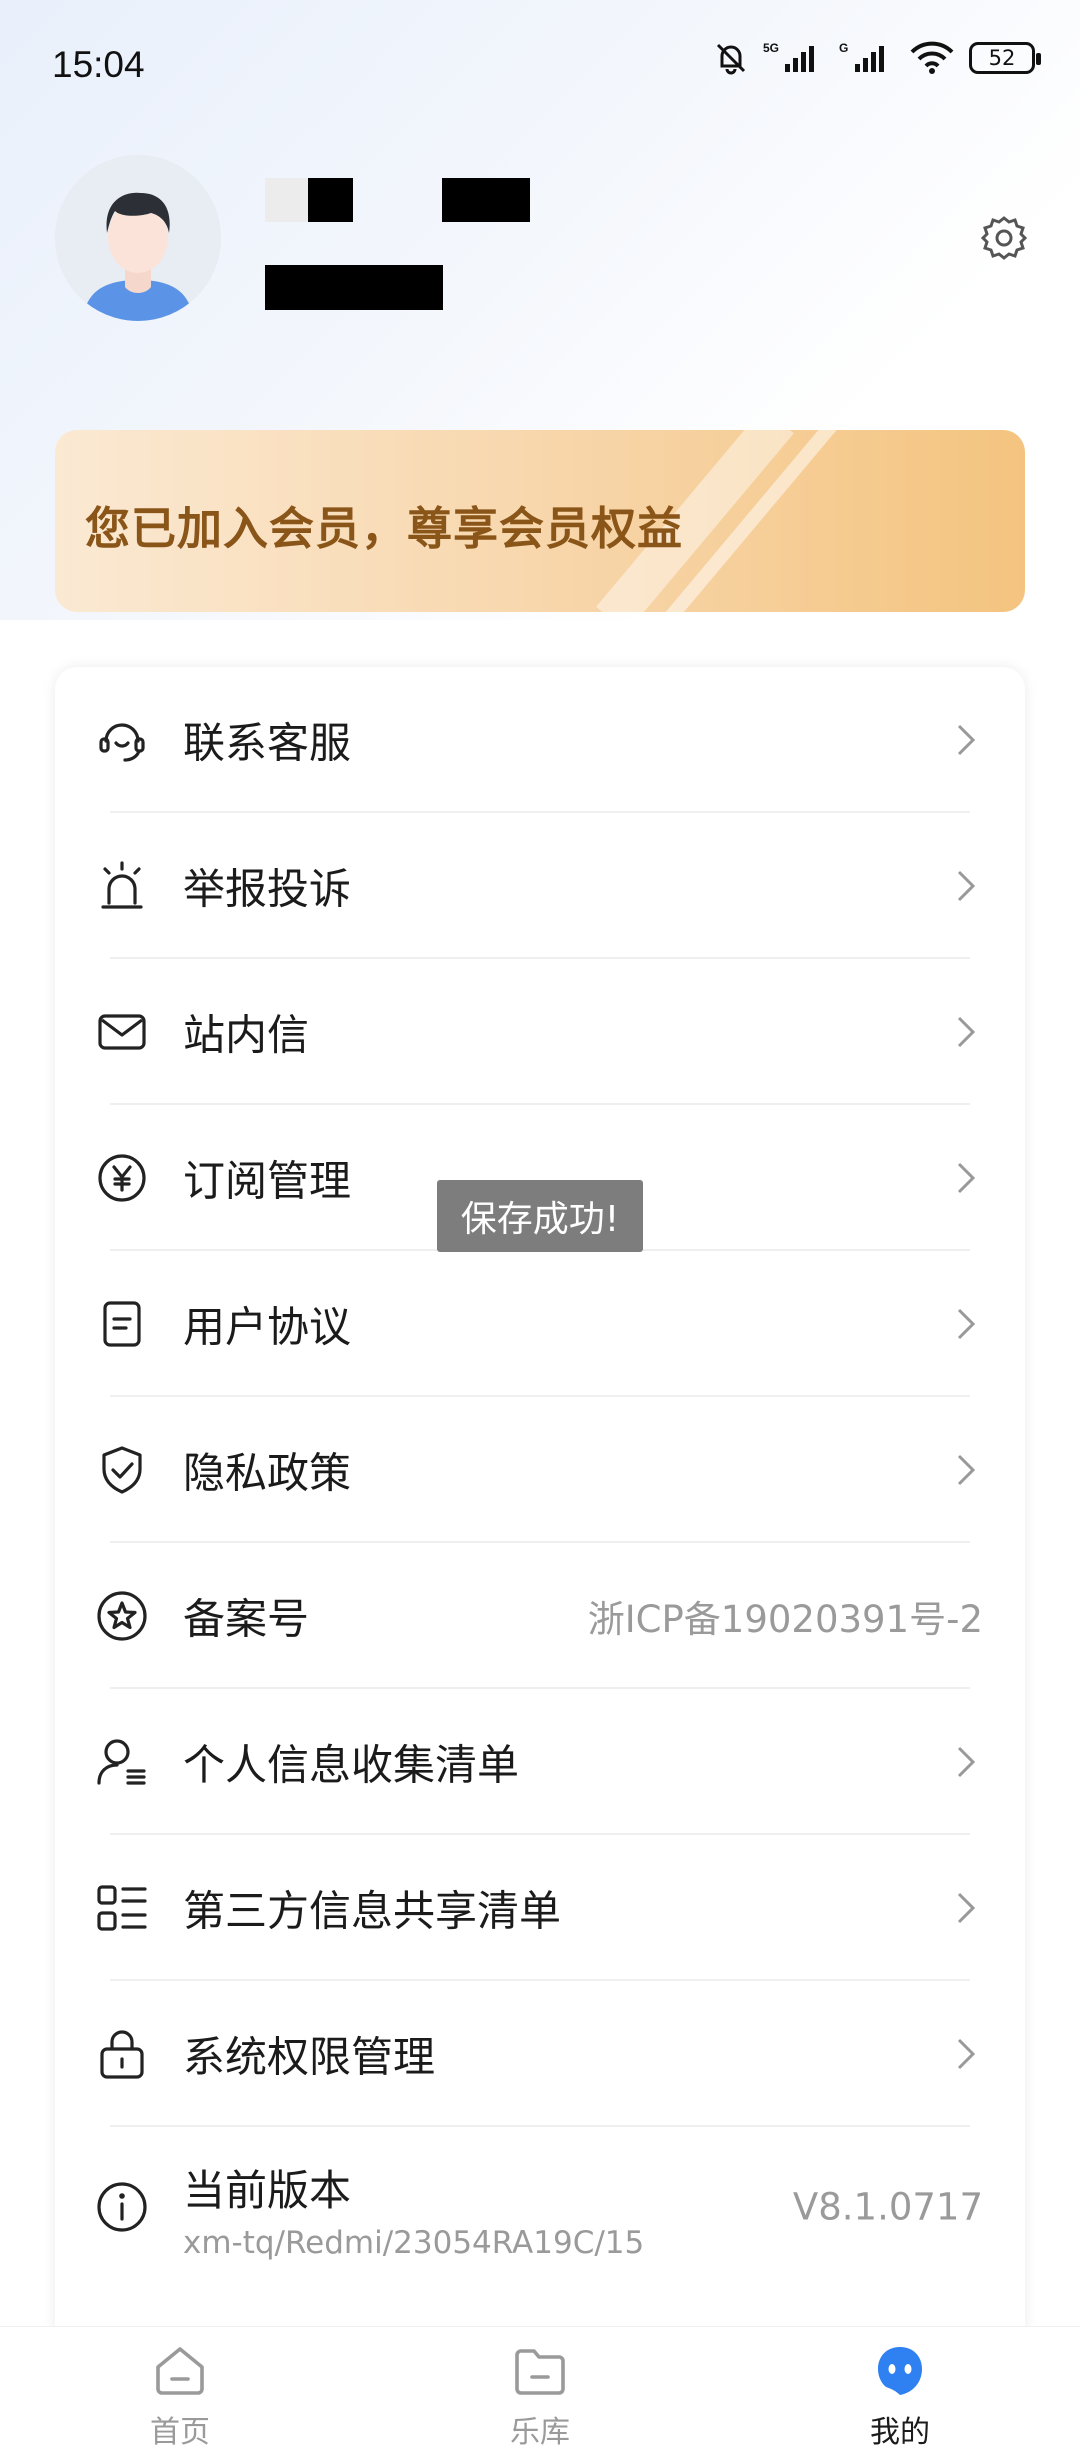 The width and height of the screenshot is (1080, 2461). I want to click on menu-item-third-party-list: 第三方信息共享清单, so click(540, 1908).